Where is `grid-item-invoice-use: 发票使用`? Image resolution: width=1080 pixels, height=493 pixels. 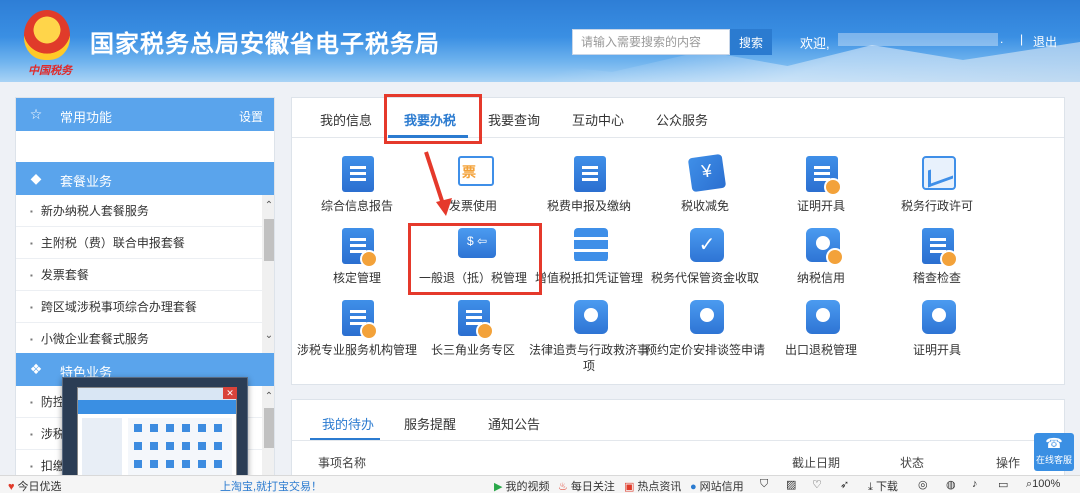
grid-item-invoice-use: 发票使用 is located at coordinates (473, 191).